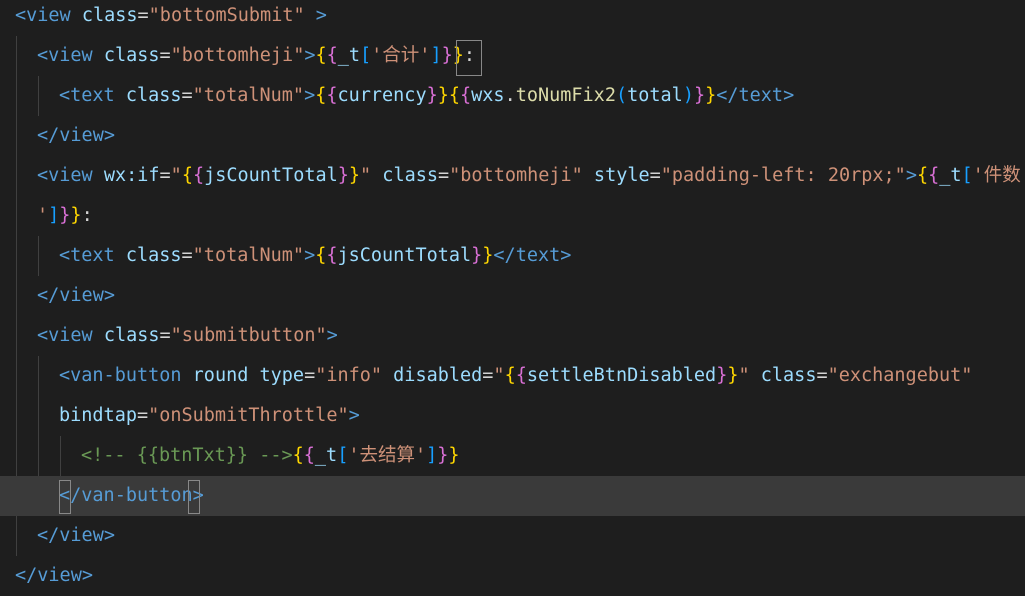 This screenshot has width=1025, height=596. Describe the element at coordinates (248, 415) in the screenshot. I see `code-token: "onSubmitThrottle"` at that location.